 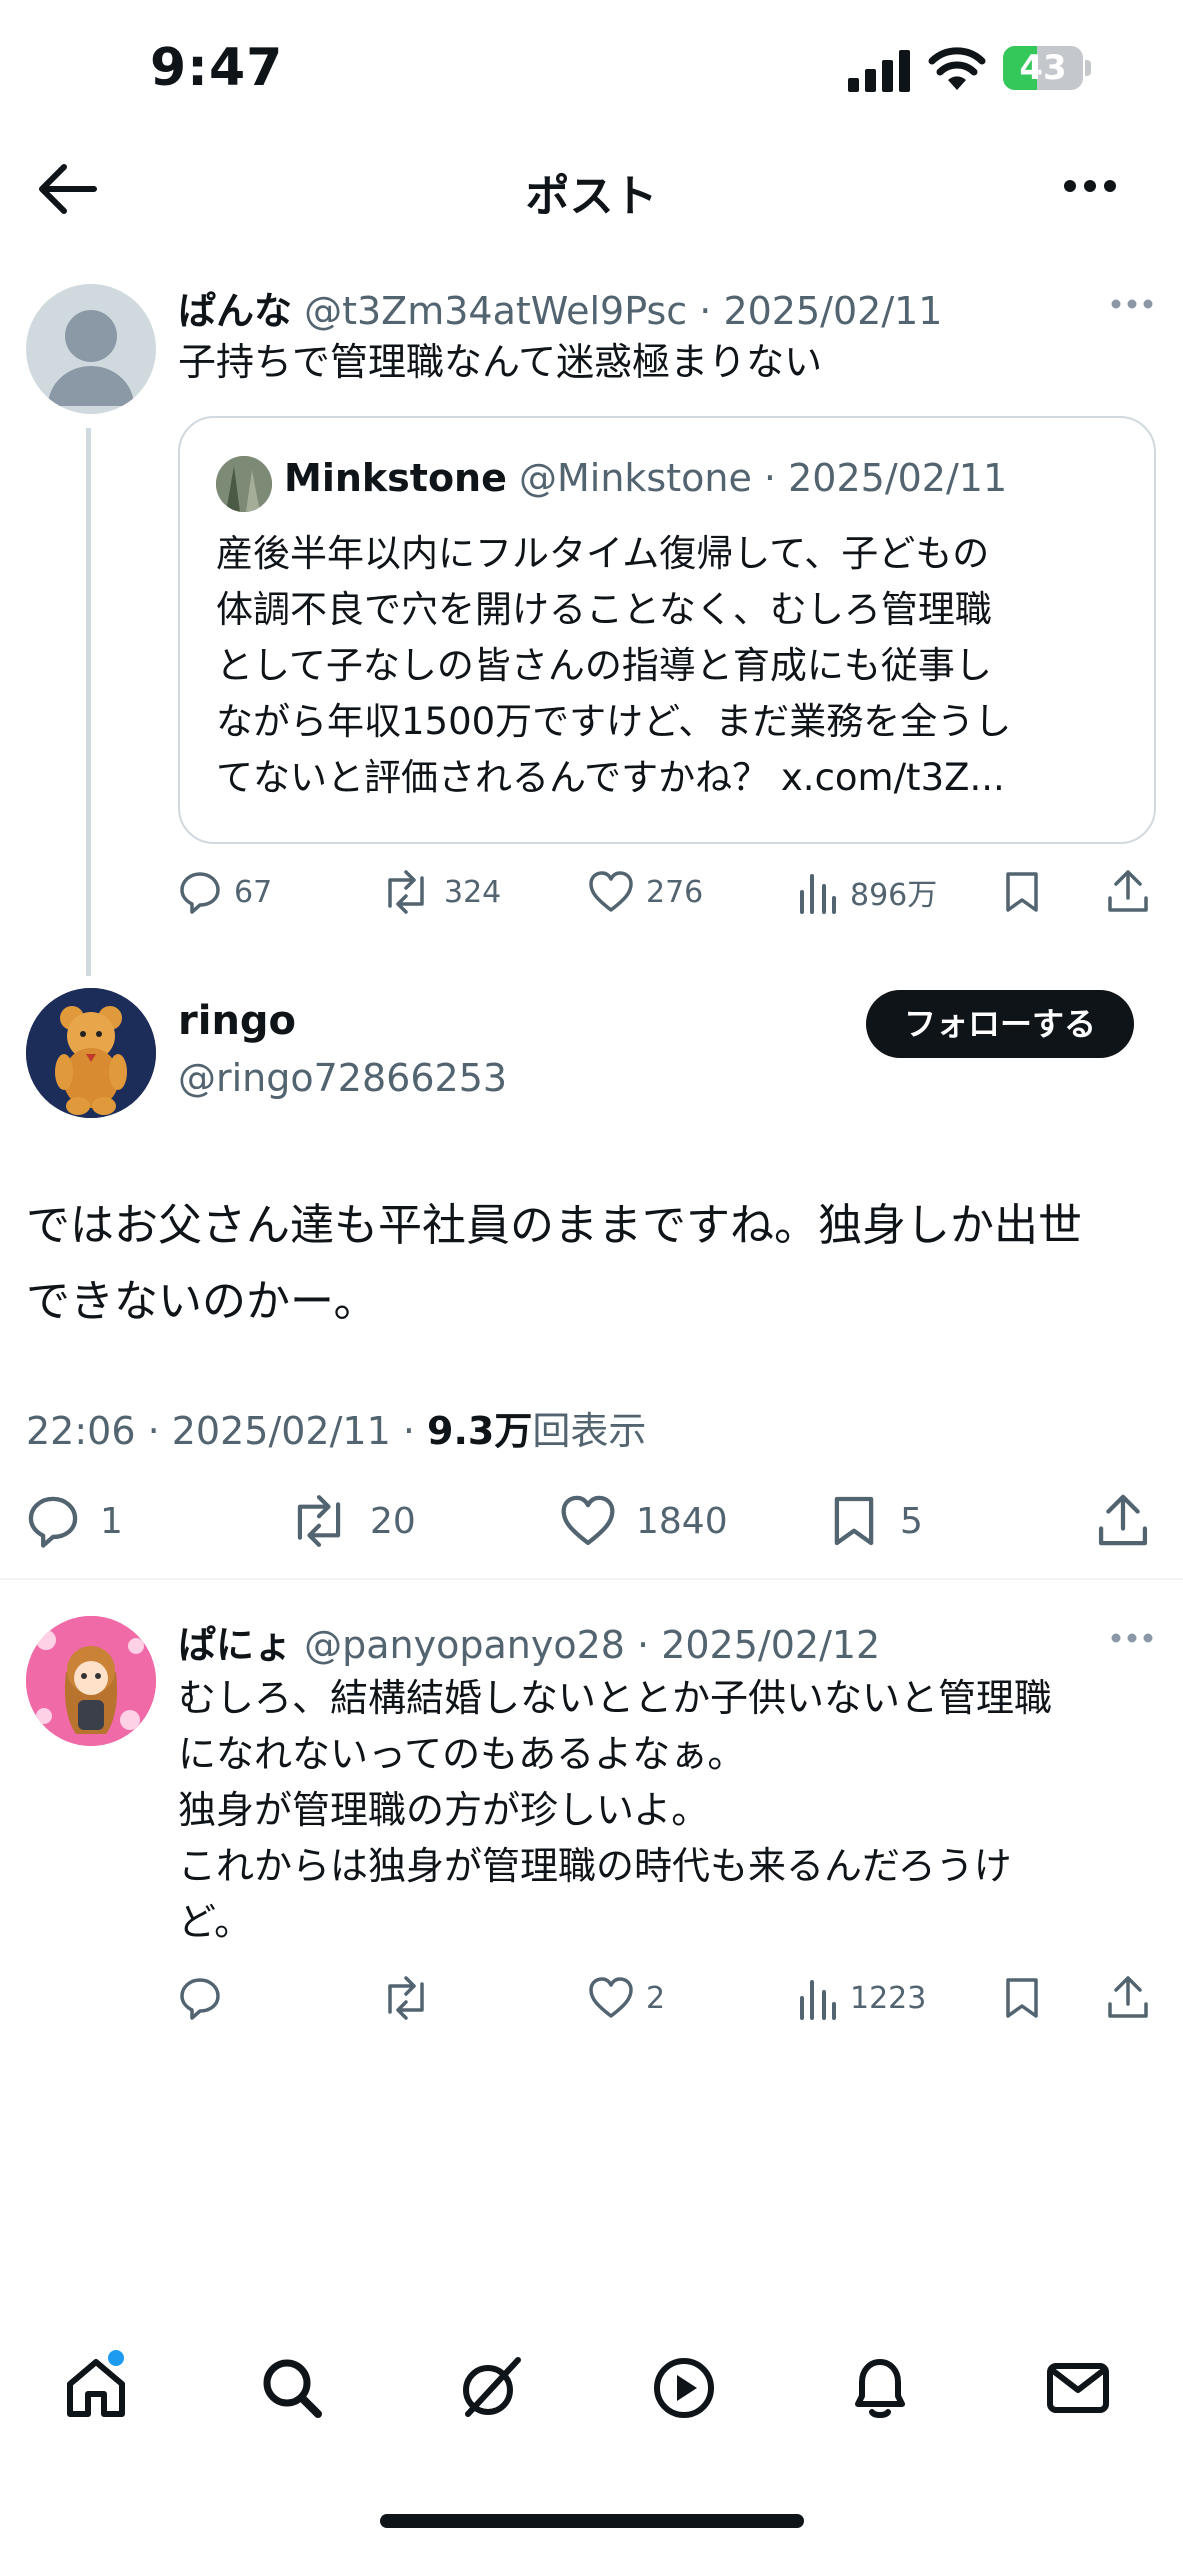 What do you see at coordinates (235, 311) in the screenshot?
I see `parent-post-author-name: ぱんな` at bounding box center [235, 311].